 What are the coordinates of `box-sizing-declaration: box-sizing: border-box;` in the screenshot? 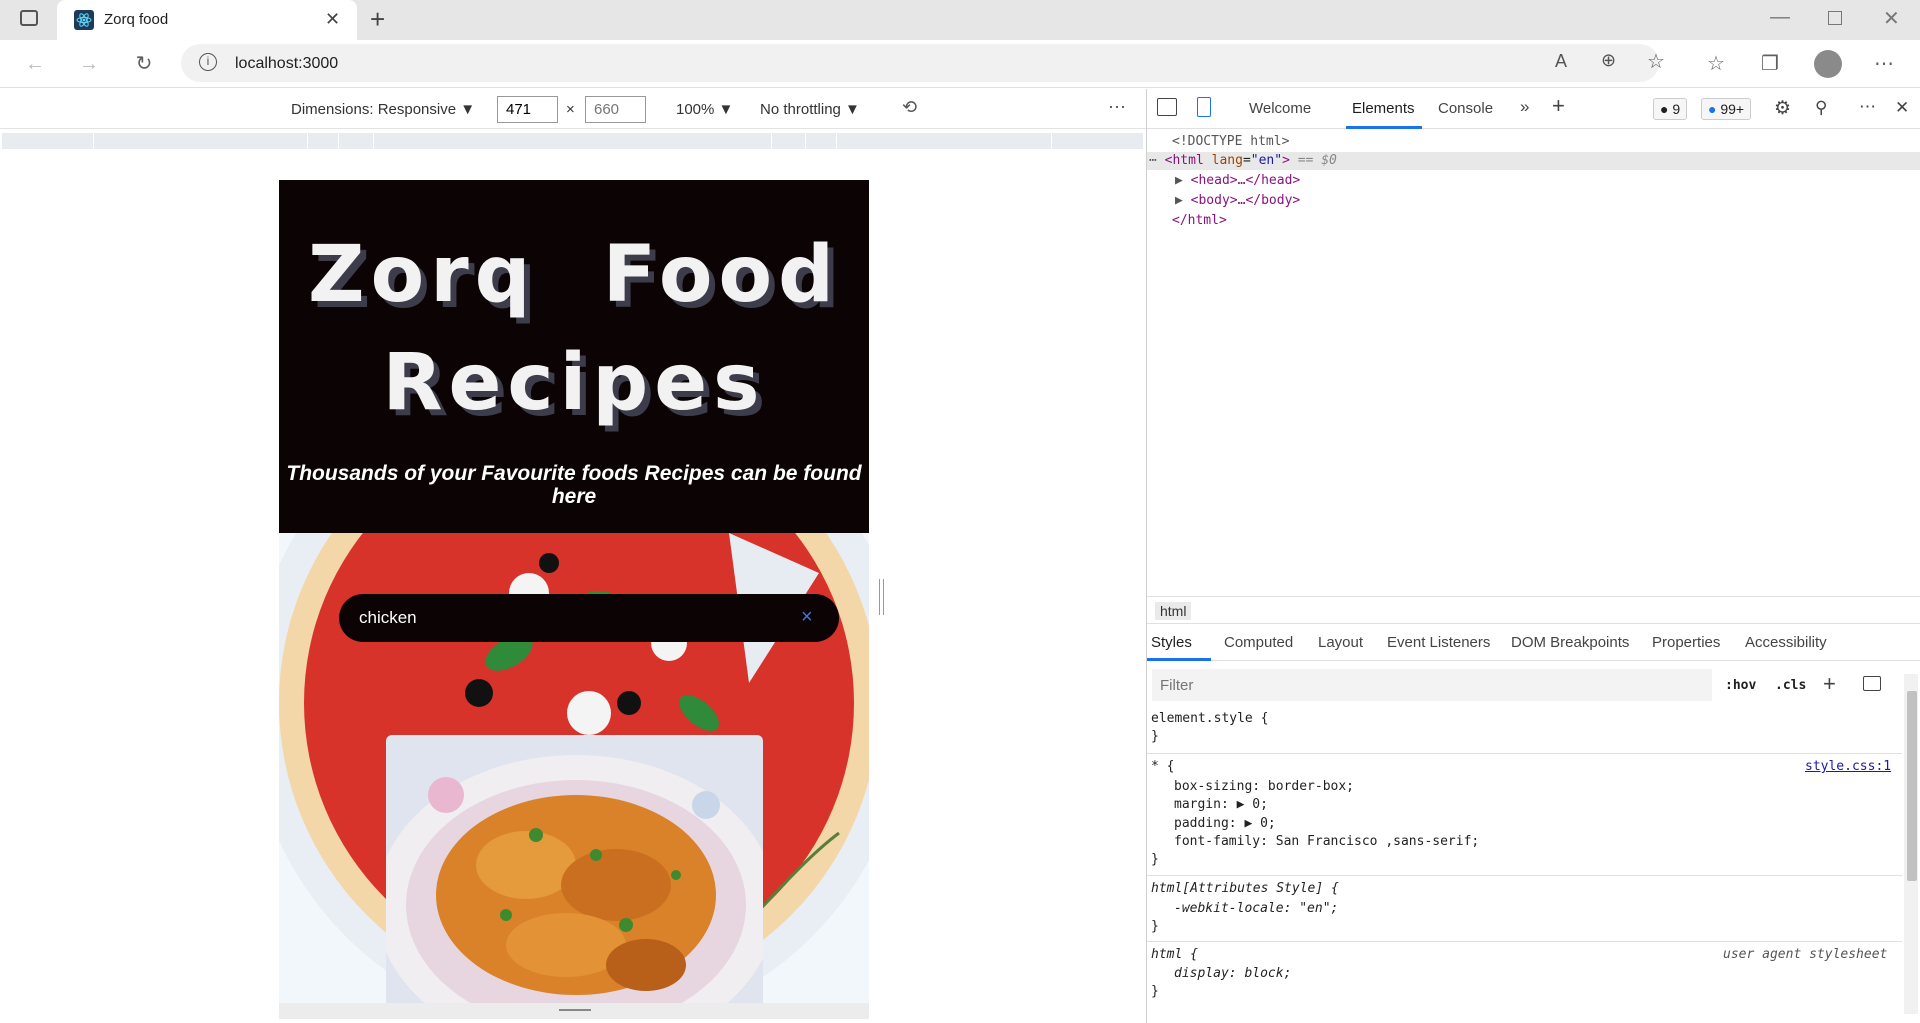 It's located at (1264, 786).